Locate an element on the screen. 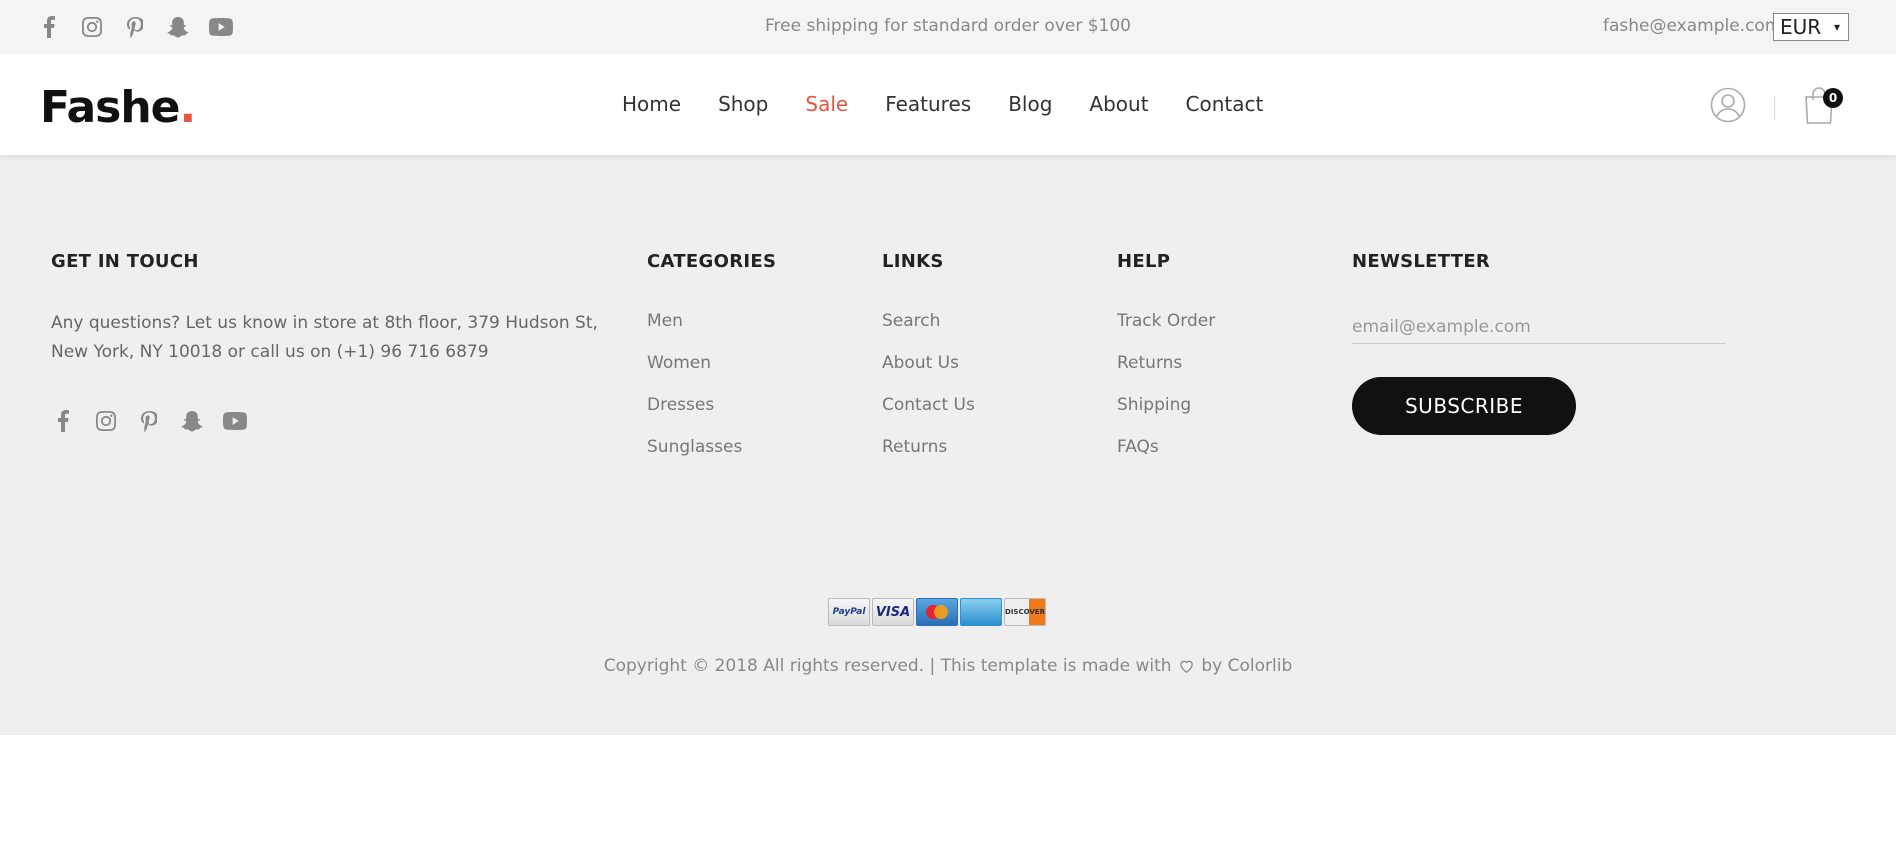 The height and width of the screenshot is (842, 1896). logo-text: Fashe is located at coordinates (110, 107).